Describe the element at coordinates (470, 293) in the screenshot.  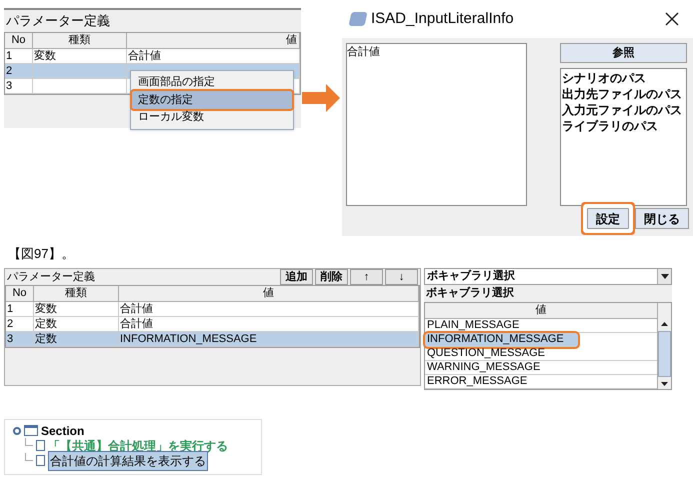
I see `panel-label: ボキャブラリ選択` at that location.